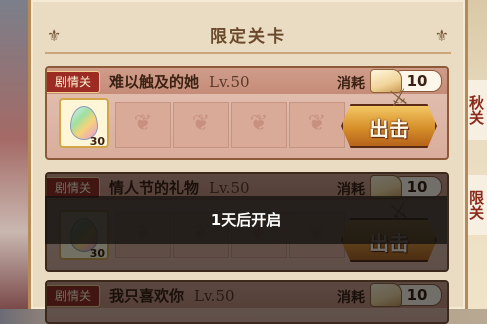 This screenshot has height=324, width=487. Describe the element at coordinates (147, 296) in the screenshot. I see `stage-name: 我只喜欢你` at that location.